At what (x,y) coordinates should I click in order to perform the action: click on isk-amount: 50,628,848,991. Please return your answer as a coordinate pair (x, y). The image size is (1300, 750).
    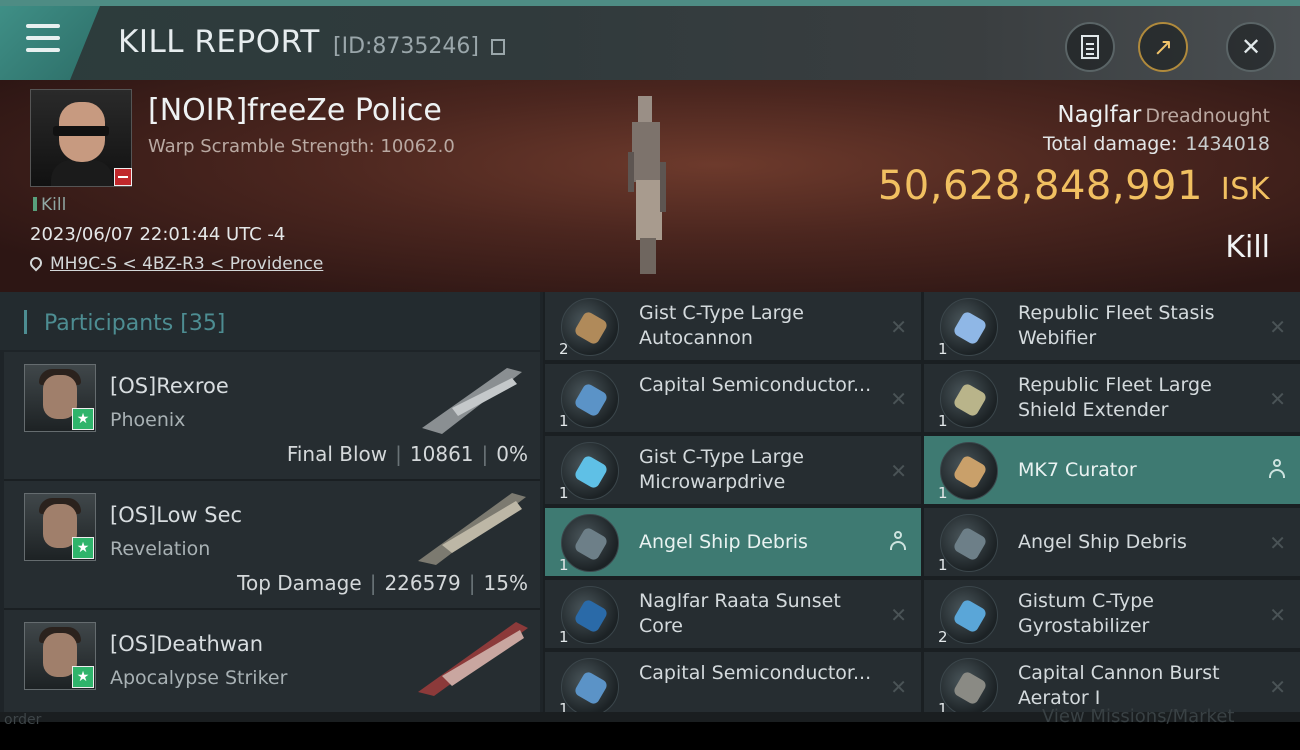
    Looking at the image, I should click on (1040, 186).